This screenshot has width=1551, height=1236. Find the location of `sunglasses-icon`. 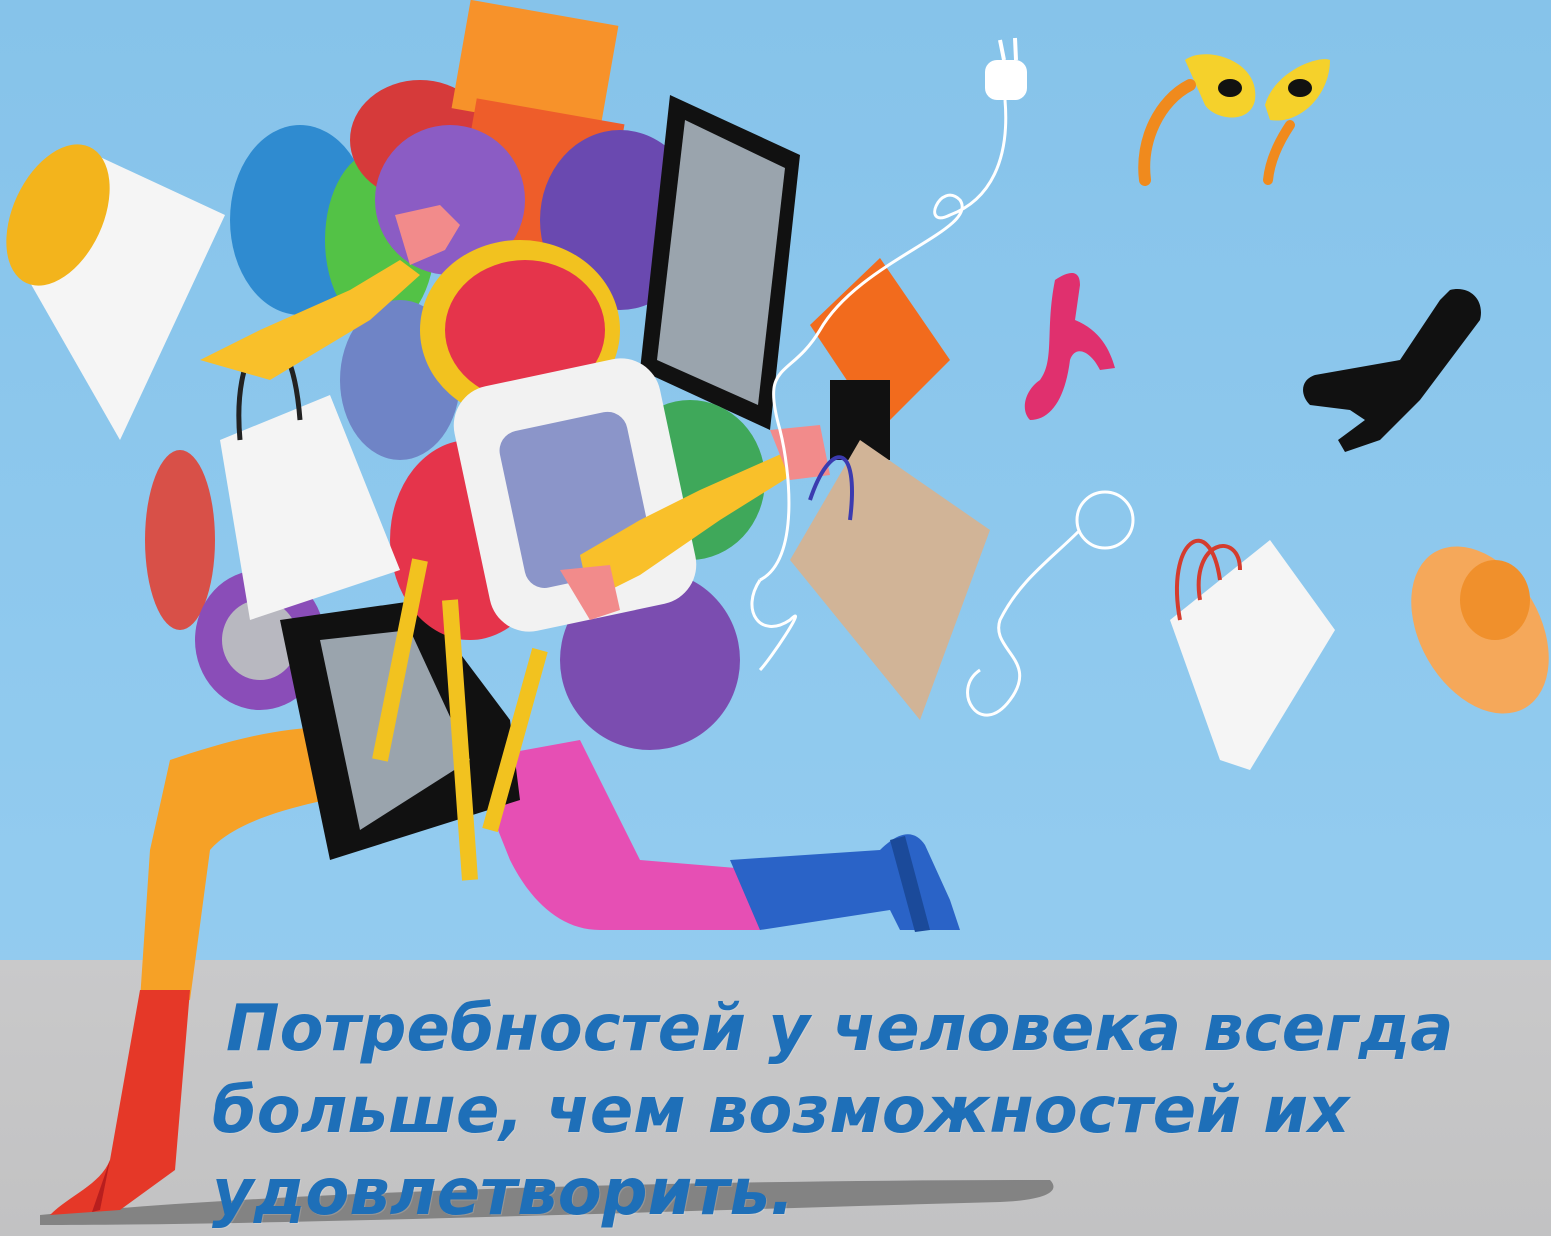

sunglasses-icon is located at coordinates (1234, 120).